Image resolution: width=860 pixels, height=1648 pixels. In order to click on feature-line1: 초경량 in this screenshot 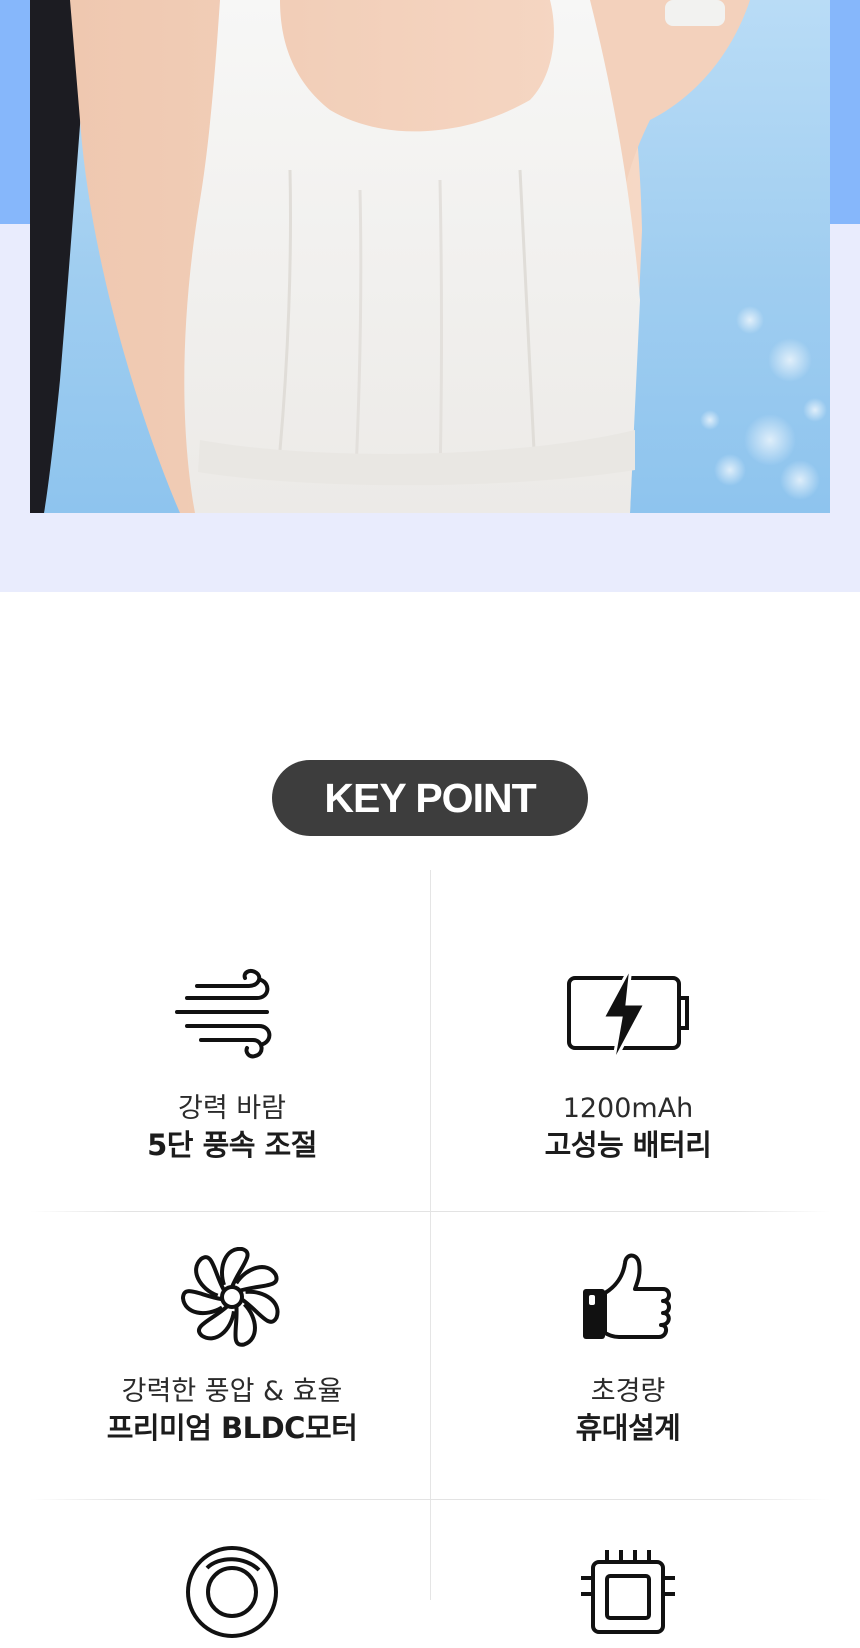, I will do `click(628, 1391)`.